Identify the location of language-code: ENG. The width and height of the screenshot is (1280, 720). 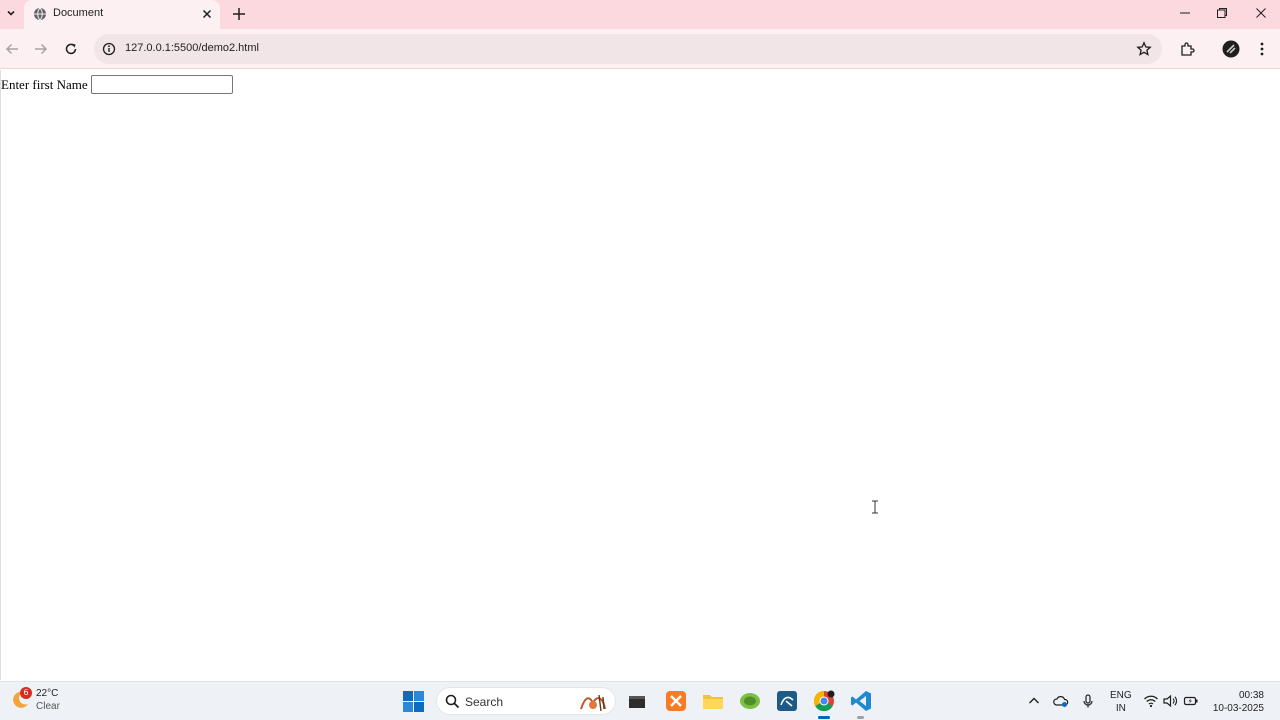
(1121, 695).